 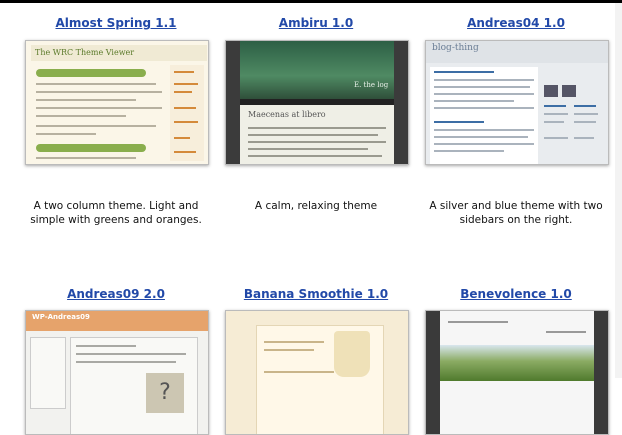 What do you see at coordinates (317, 102) in the screenshot?
I see `theme-thumbnail: E. the log Maecenas at libero` at bounding box center [317, 102].